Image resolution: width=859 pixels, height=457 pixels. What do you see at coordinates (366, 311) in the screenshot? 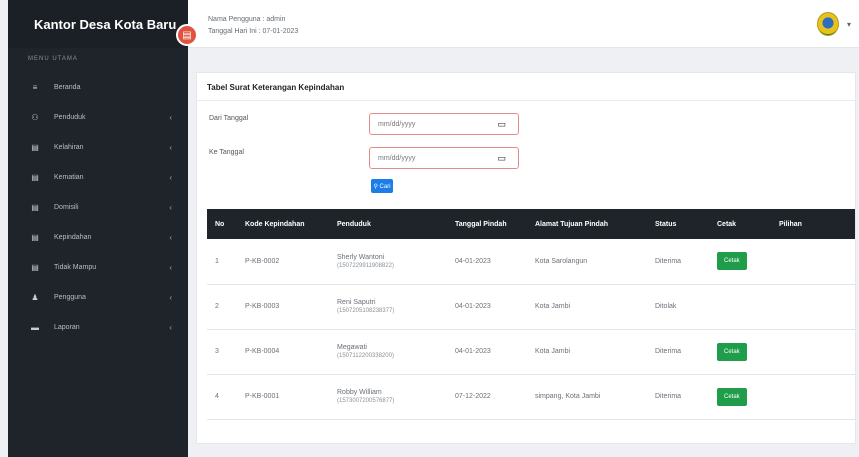
I see `penduduk-nik: (1507205108238377)` at bounding box center [366, 311].